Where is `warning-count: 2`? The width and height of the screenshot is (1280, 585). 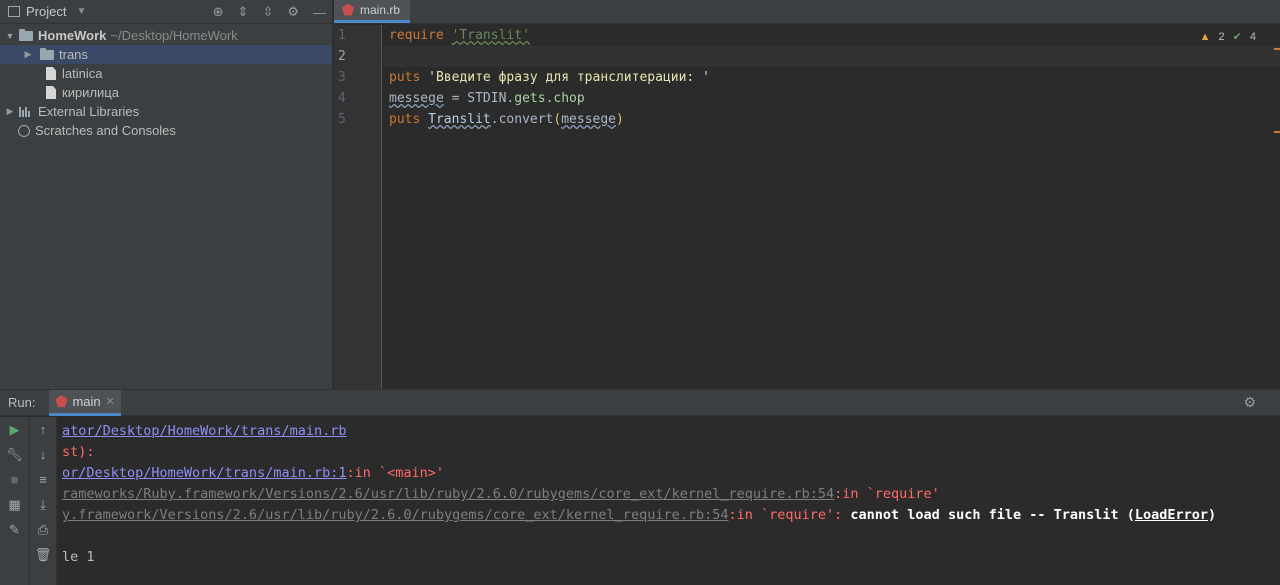 warning-count: 2 is located at coordinates (1221, 36).